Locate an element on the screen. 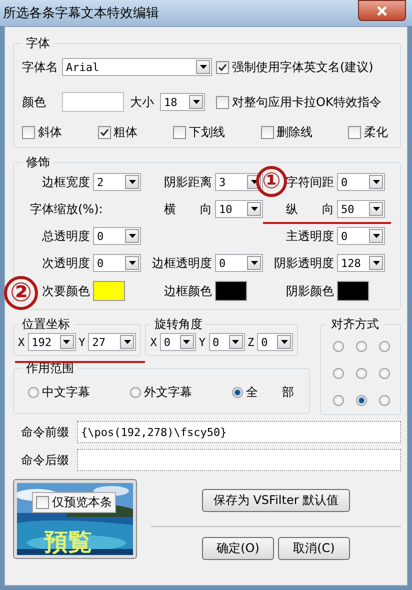 This screenshot has height=590, width=412. checkbox-label: 仅预览本条 is located at coordinates (82, 502).